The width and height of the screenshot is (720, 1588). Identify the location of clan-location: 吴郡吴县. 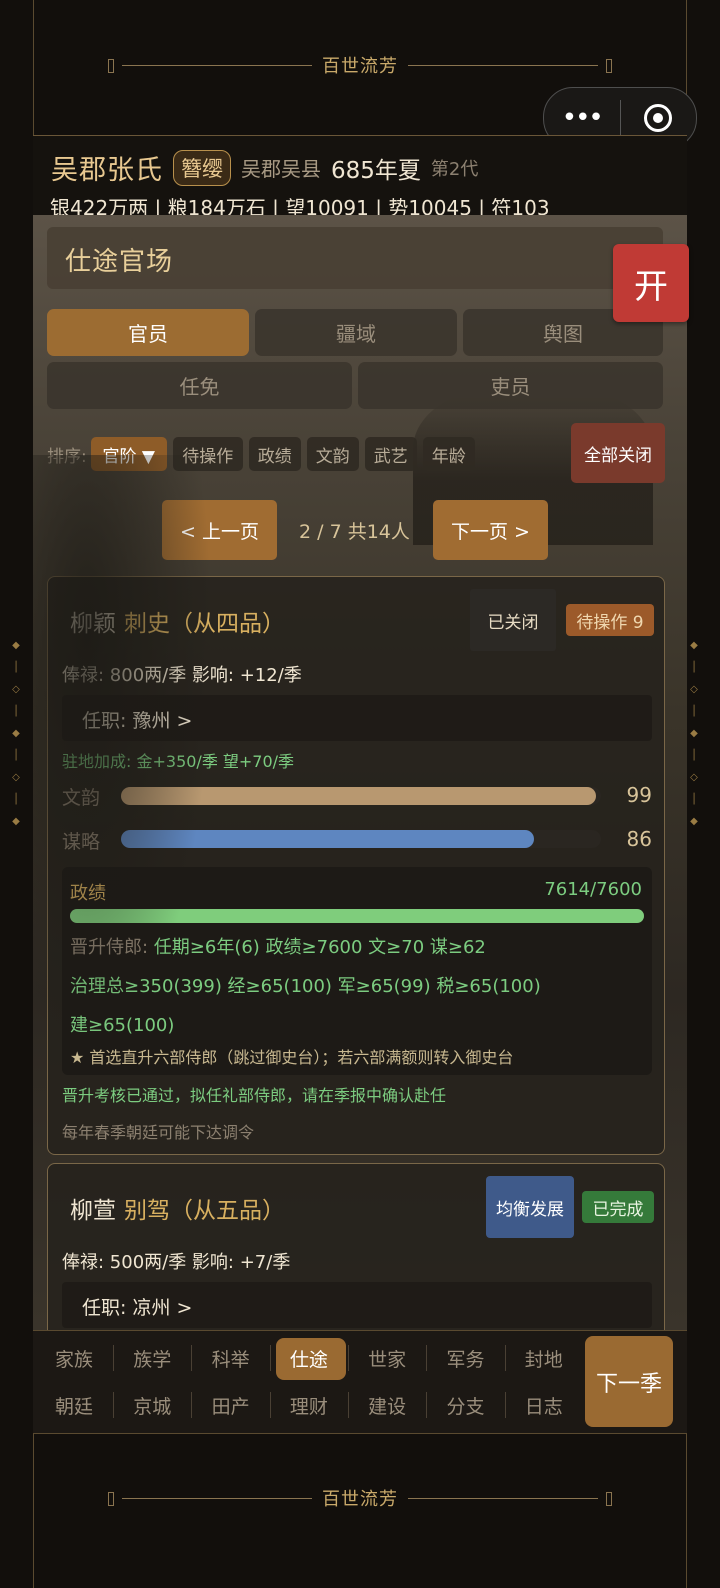
(281, 169).